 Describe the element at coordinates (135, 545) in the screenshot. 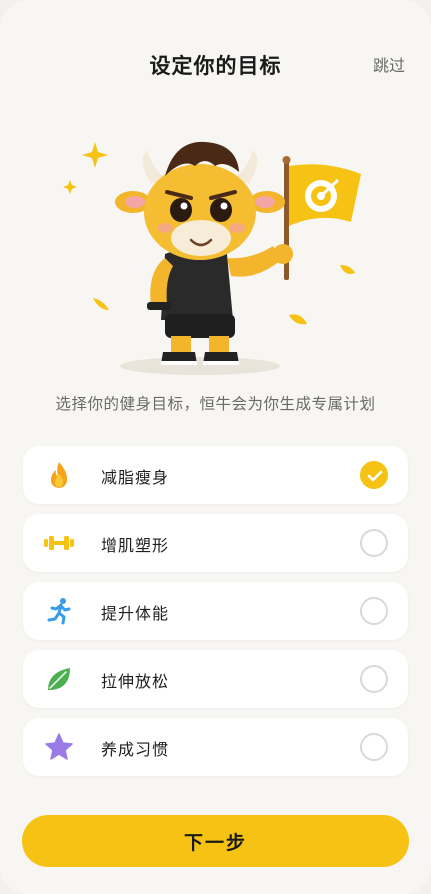

I see `goal-option-label: 增肌塑形` at that location.